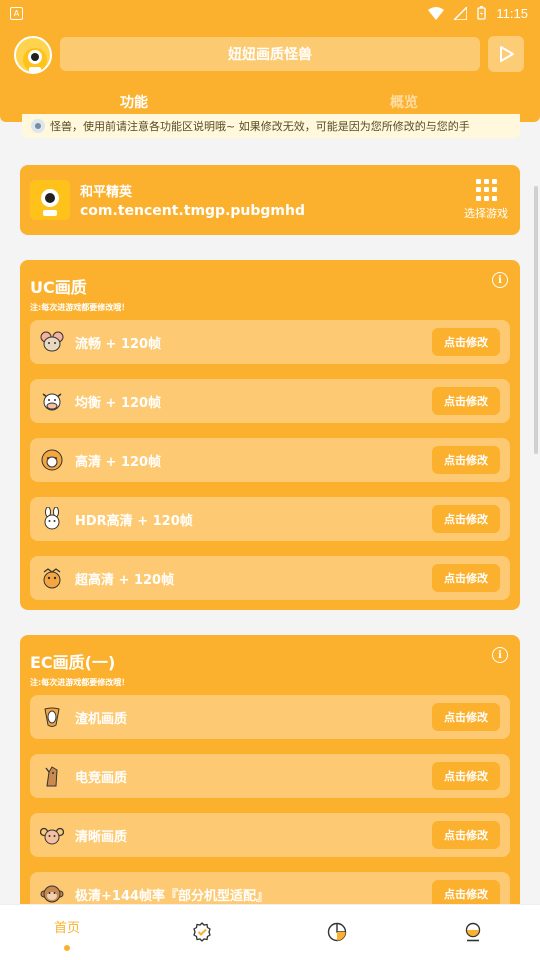 The height and width of the screenshot is (960, 540). Describe the element at coordinates (270, 401) in the screenshot. I see `list-item: 均衡 + 120帧 点击修改` at that location.